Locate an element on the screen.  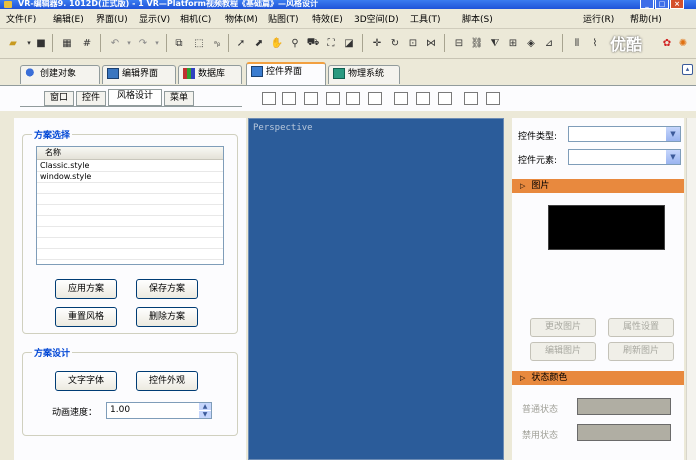
redo-dropdown-icon: ▾ is located at coordinates (157, 43).